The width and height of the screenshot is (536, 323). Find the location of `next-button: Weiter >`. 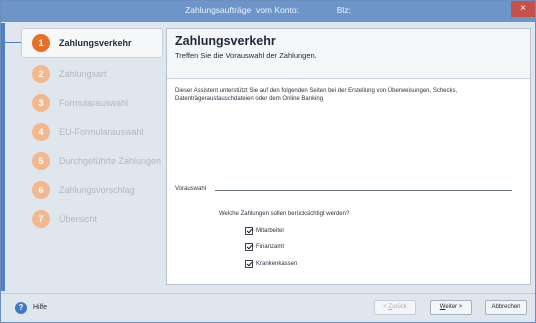

next-button: Weiter > is located at coordinates (451, 307).